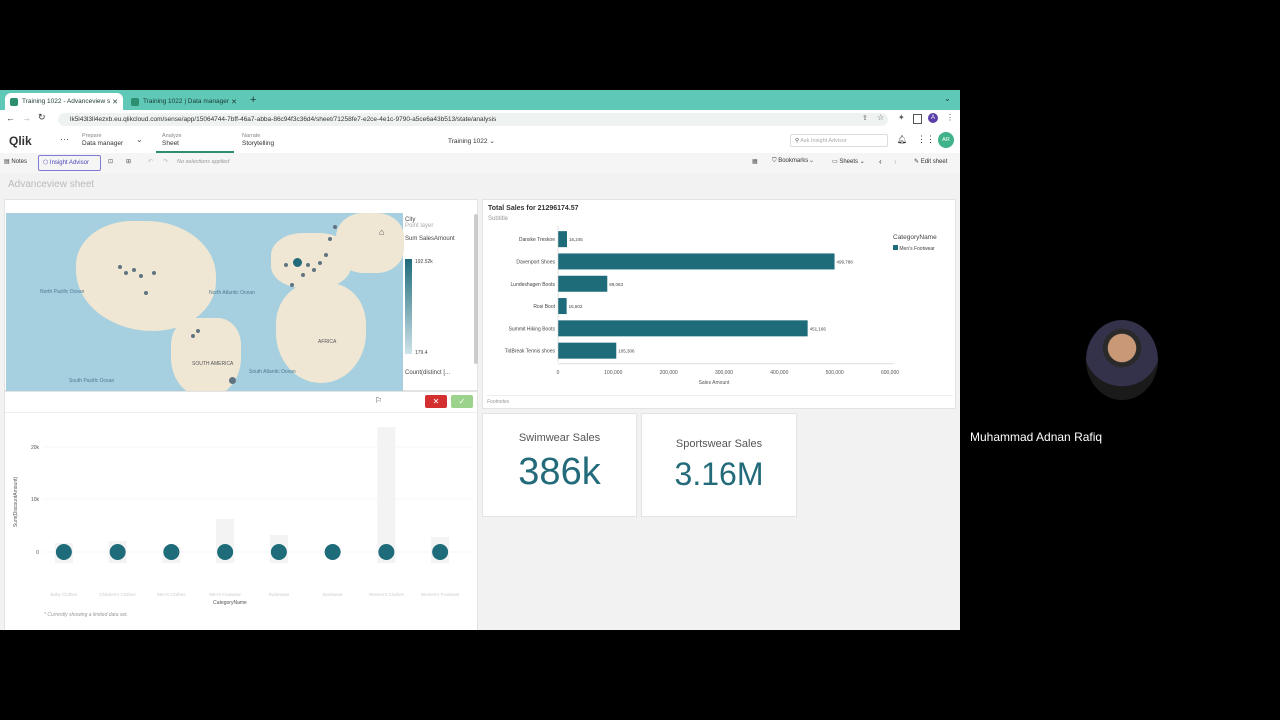 This screenshot has width=1280, height=720. I want to click on next-sheet-icon: ›, so click(895, 161).